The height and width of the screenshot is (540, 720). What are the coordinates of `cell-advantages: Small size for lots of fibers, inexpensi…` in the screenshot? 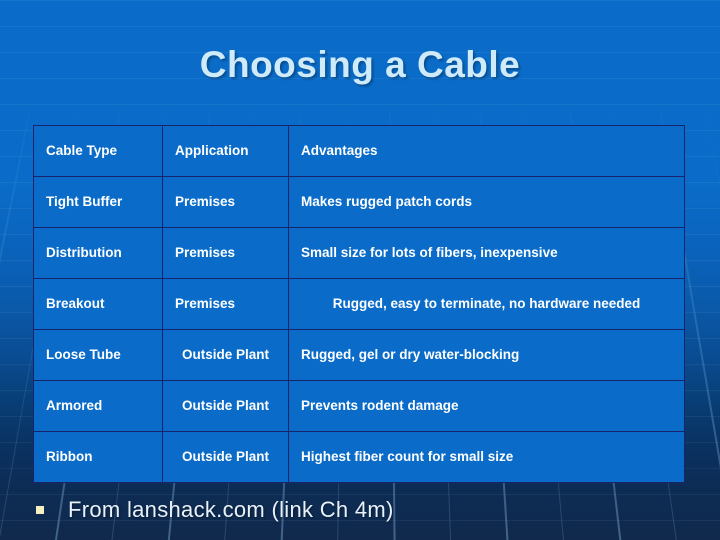 It's located at (486, 253).